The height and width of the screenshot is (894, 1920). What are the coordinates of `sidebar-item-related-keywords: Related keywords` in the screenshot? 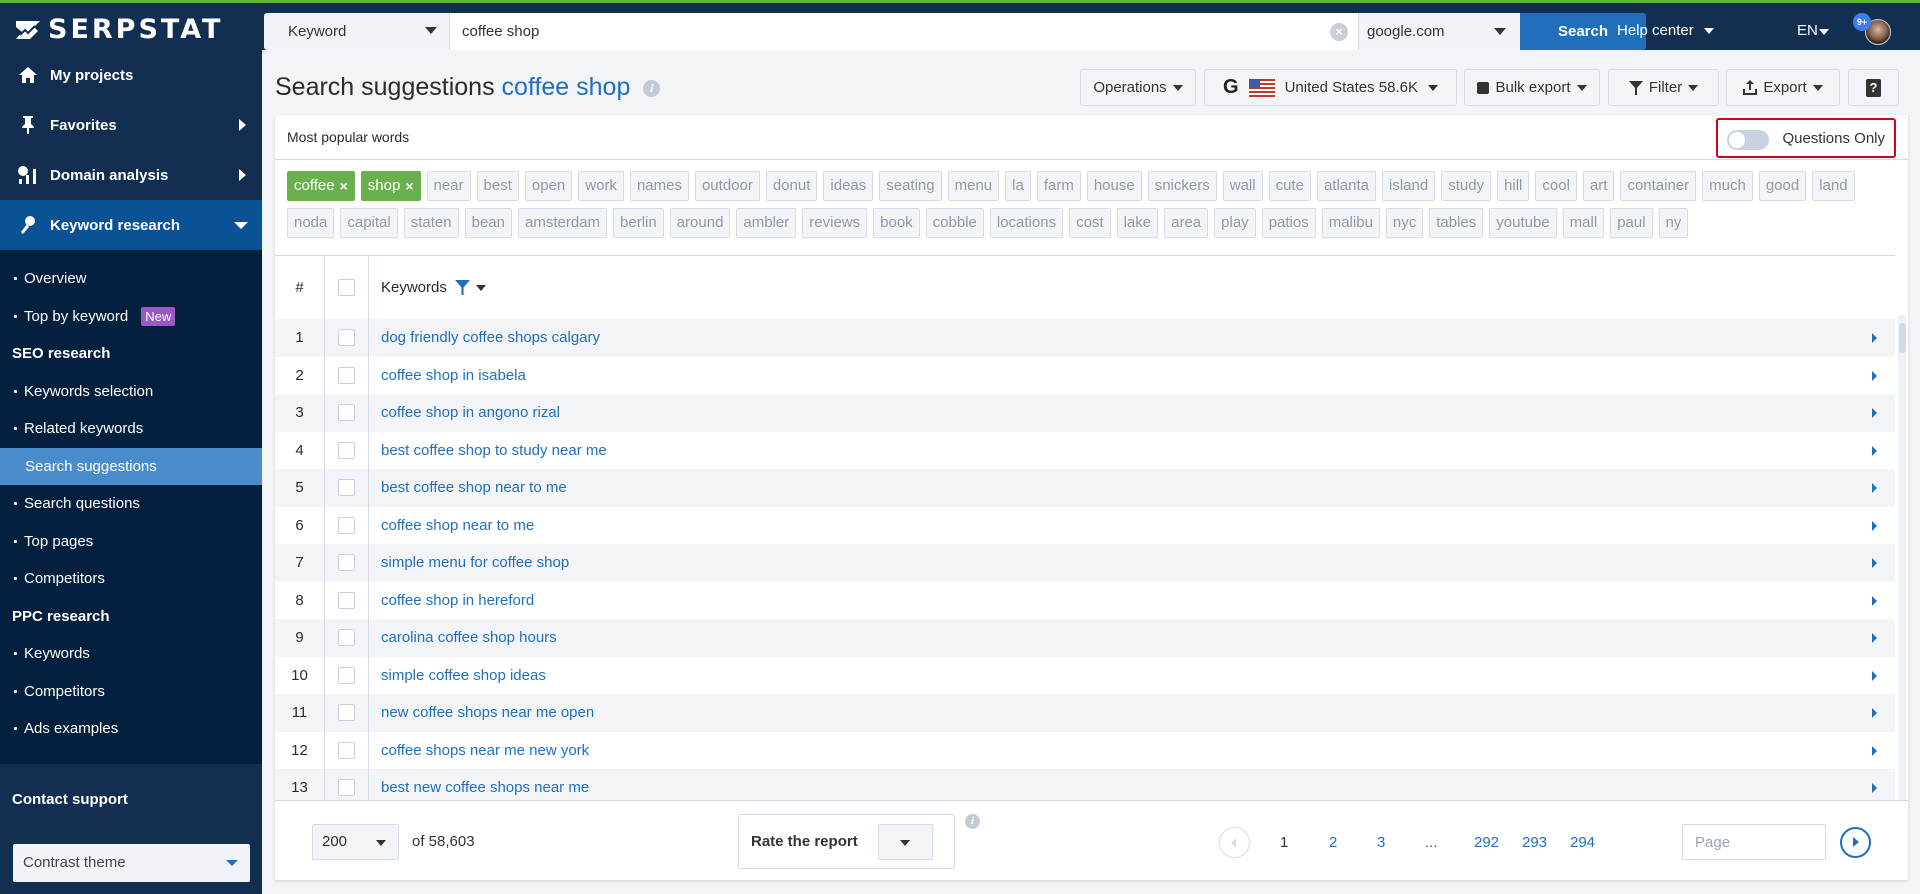 It's located at (131, 429).